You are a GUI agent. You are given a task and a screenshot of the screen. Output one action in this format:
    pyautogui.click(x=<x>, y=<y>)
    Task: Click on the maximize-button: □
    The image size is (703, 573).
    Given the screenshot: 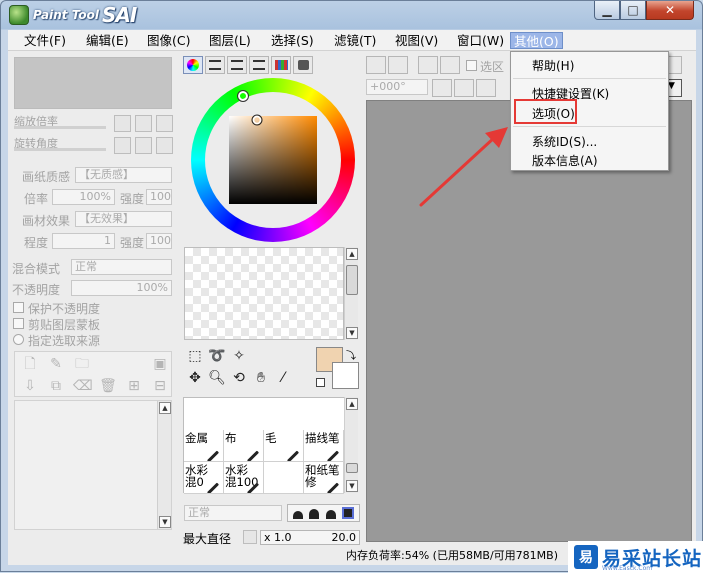 What is the action you would take?
    pyautogui.click(x=633, y=10)
    